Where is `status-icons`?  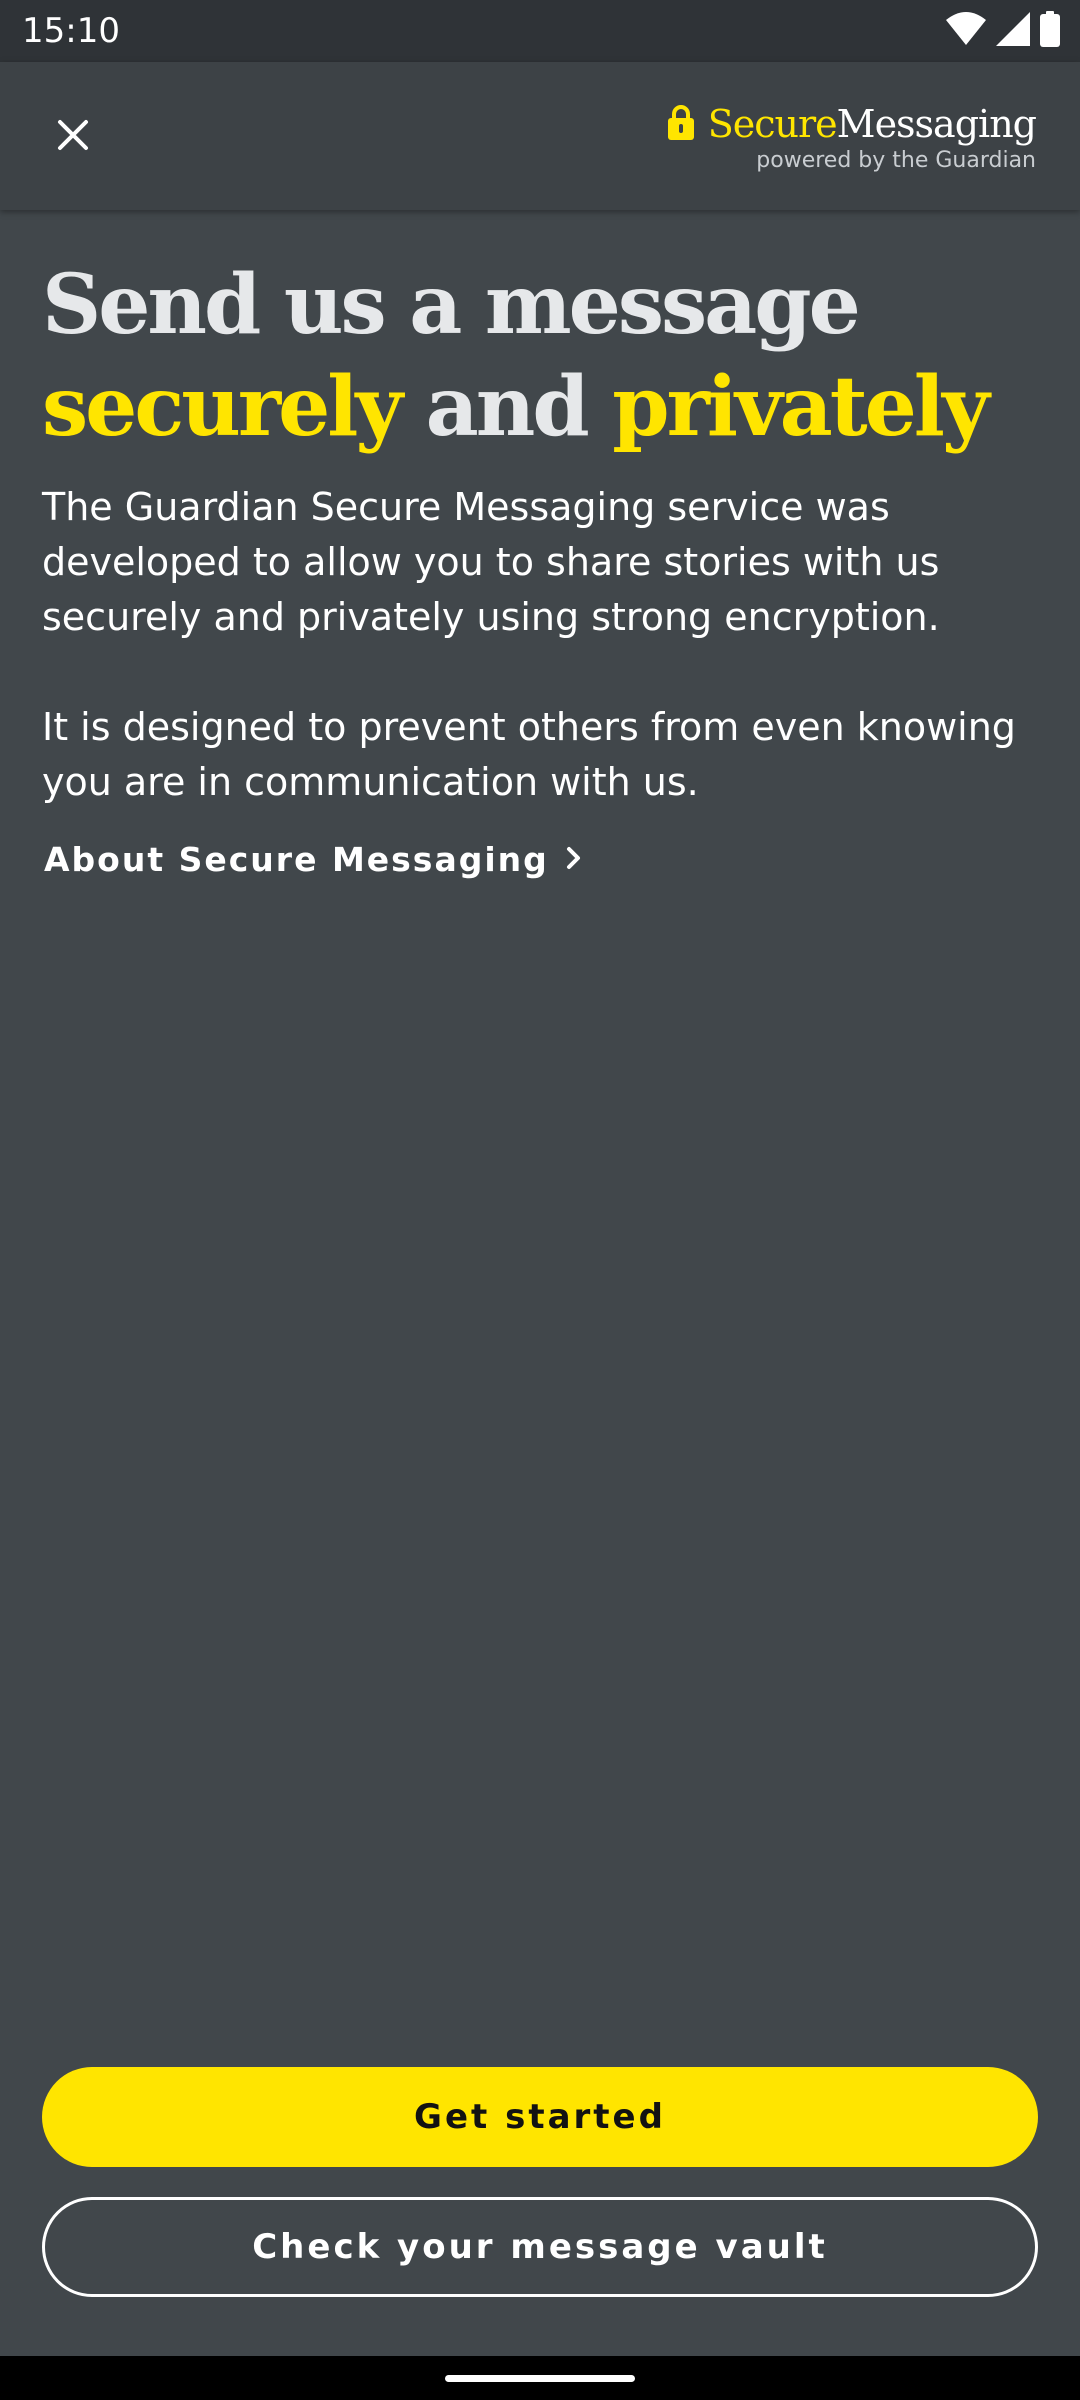
status-icons is located at coordinates (1003, 31).